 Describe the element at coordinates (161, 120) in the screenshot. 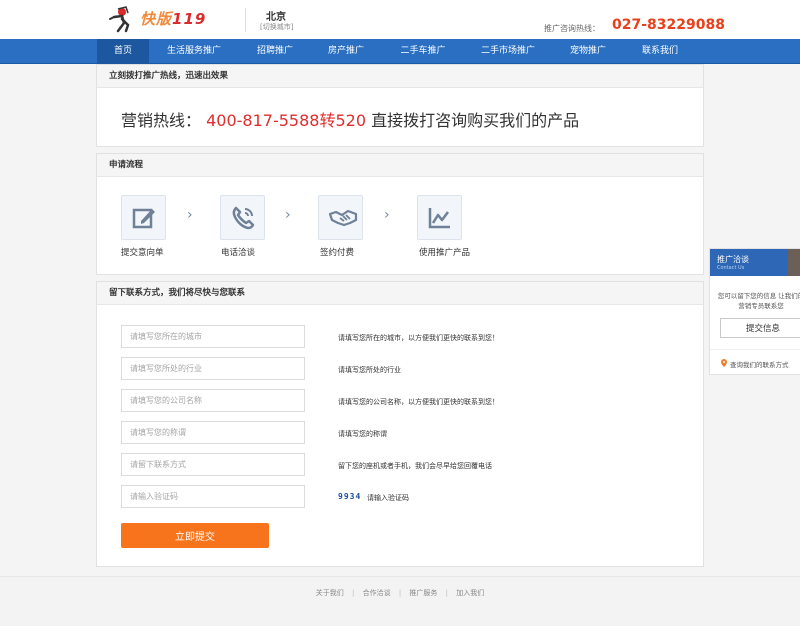

I see `hotline-banner-label: 营销热线：` at that location.